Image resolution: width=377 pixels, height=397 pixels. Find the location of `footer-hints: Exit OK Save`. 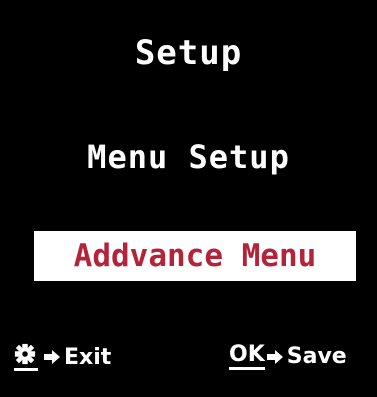

footer-hints: Exit OK Save is located at coordinates (188, 357).